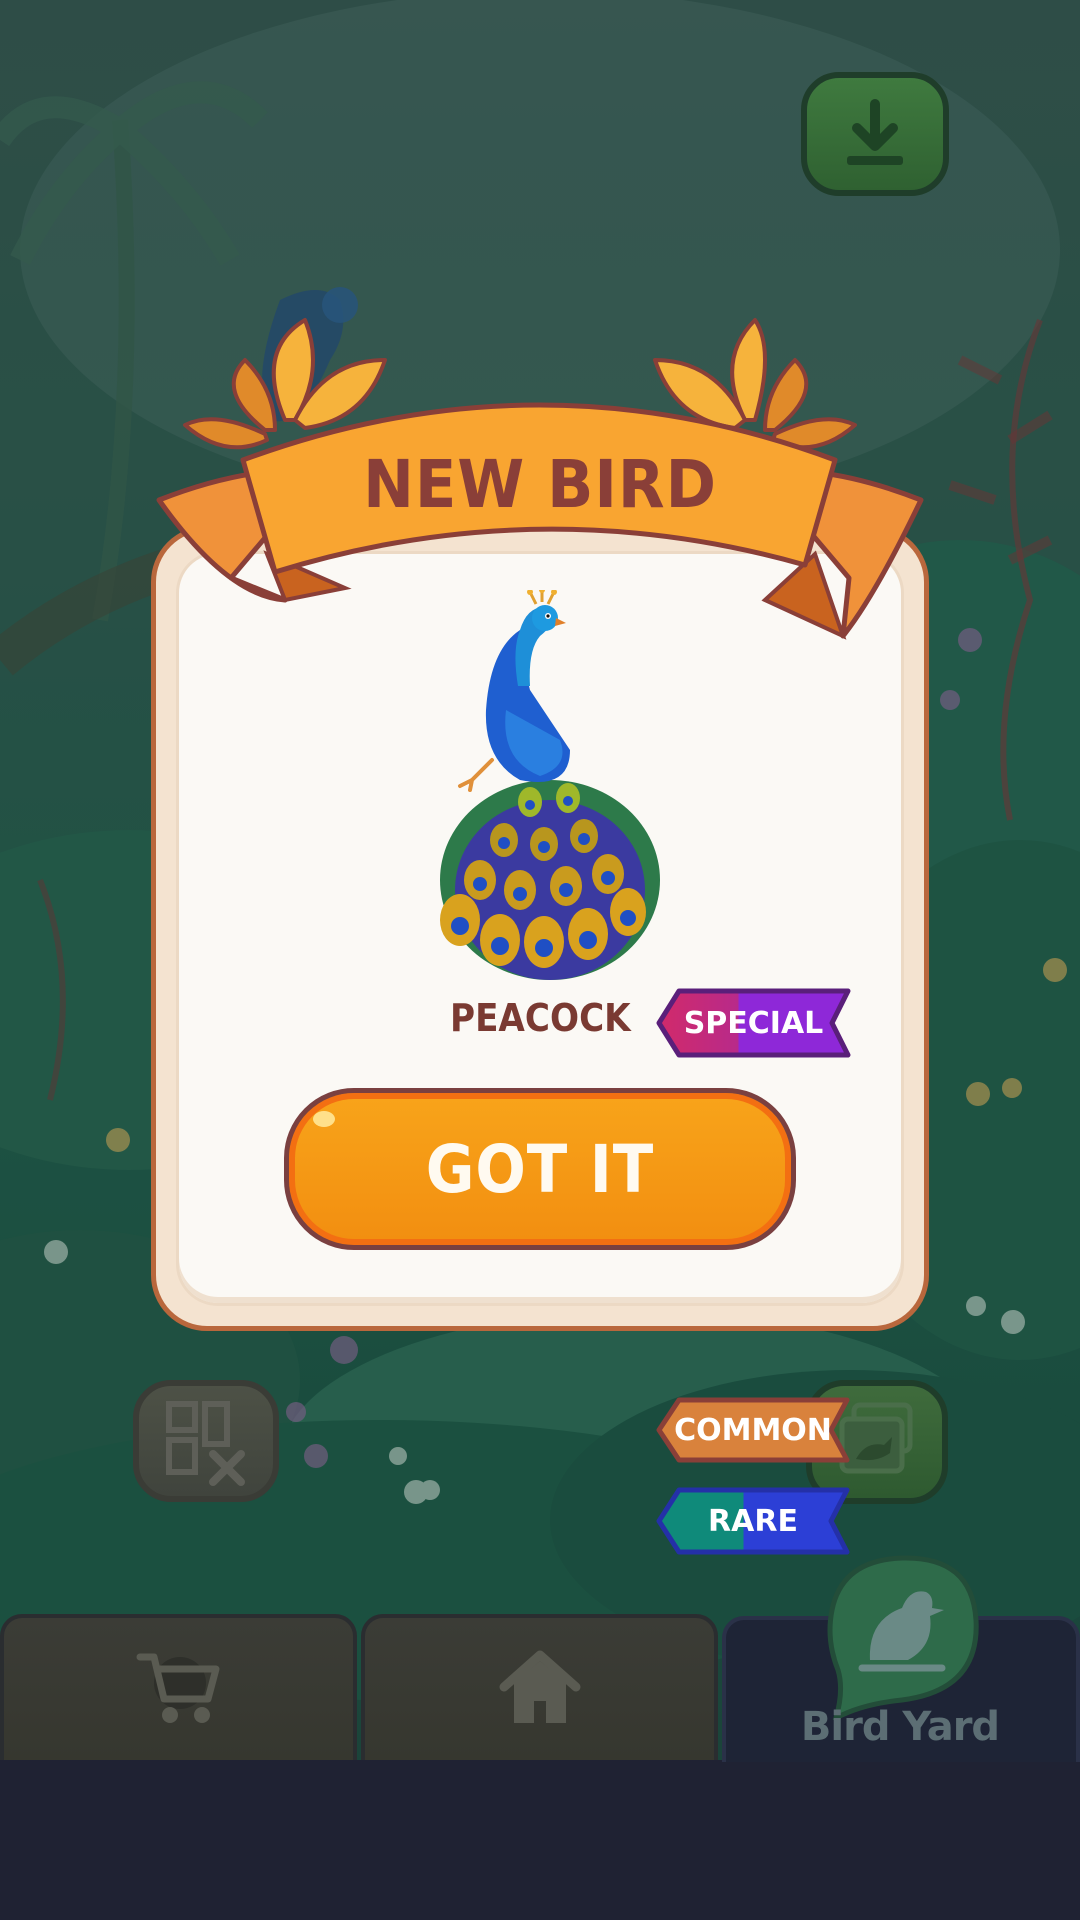  What do you see at coordinates (903, 1637) in the screenshot?
I see `bird-icon` at bounding box center [903, 1637].